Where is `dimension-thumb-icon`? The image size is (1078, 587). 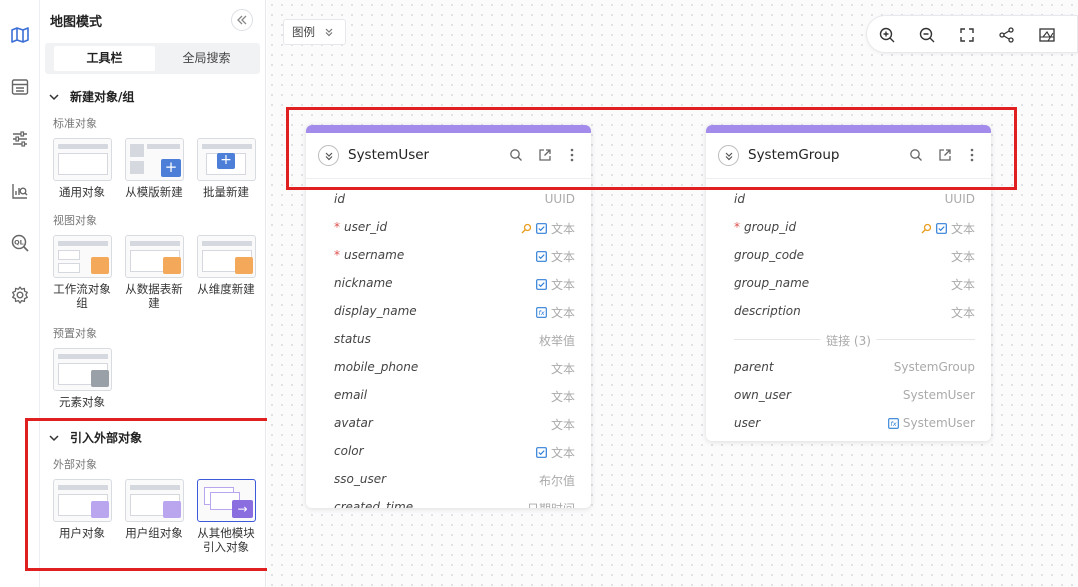
dimension-thumb-icon is located at coordinates (226, 256).